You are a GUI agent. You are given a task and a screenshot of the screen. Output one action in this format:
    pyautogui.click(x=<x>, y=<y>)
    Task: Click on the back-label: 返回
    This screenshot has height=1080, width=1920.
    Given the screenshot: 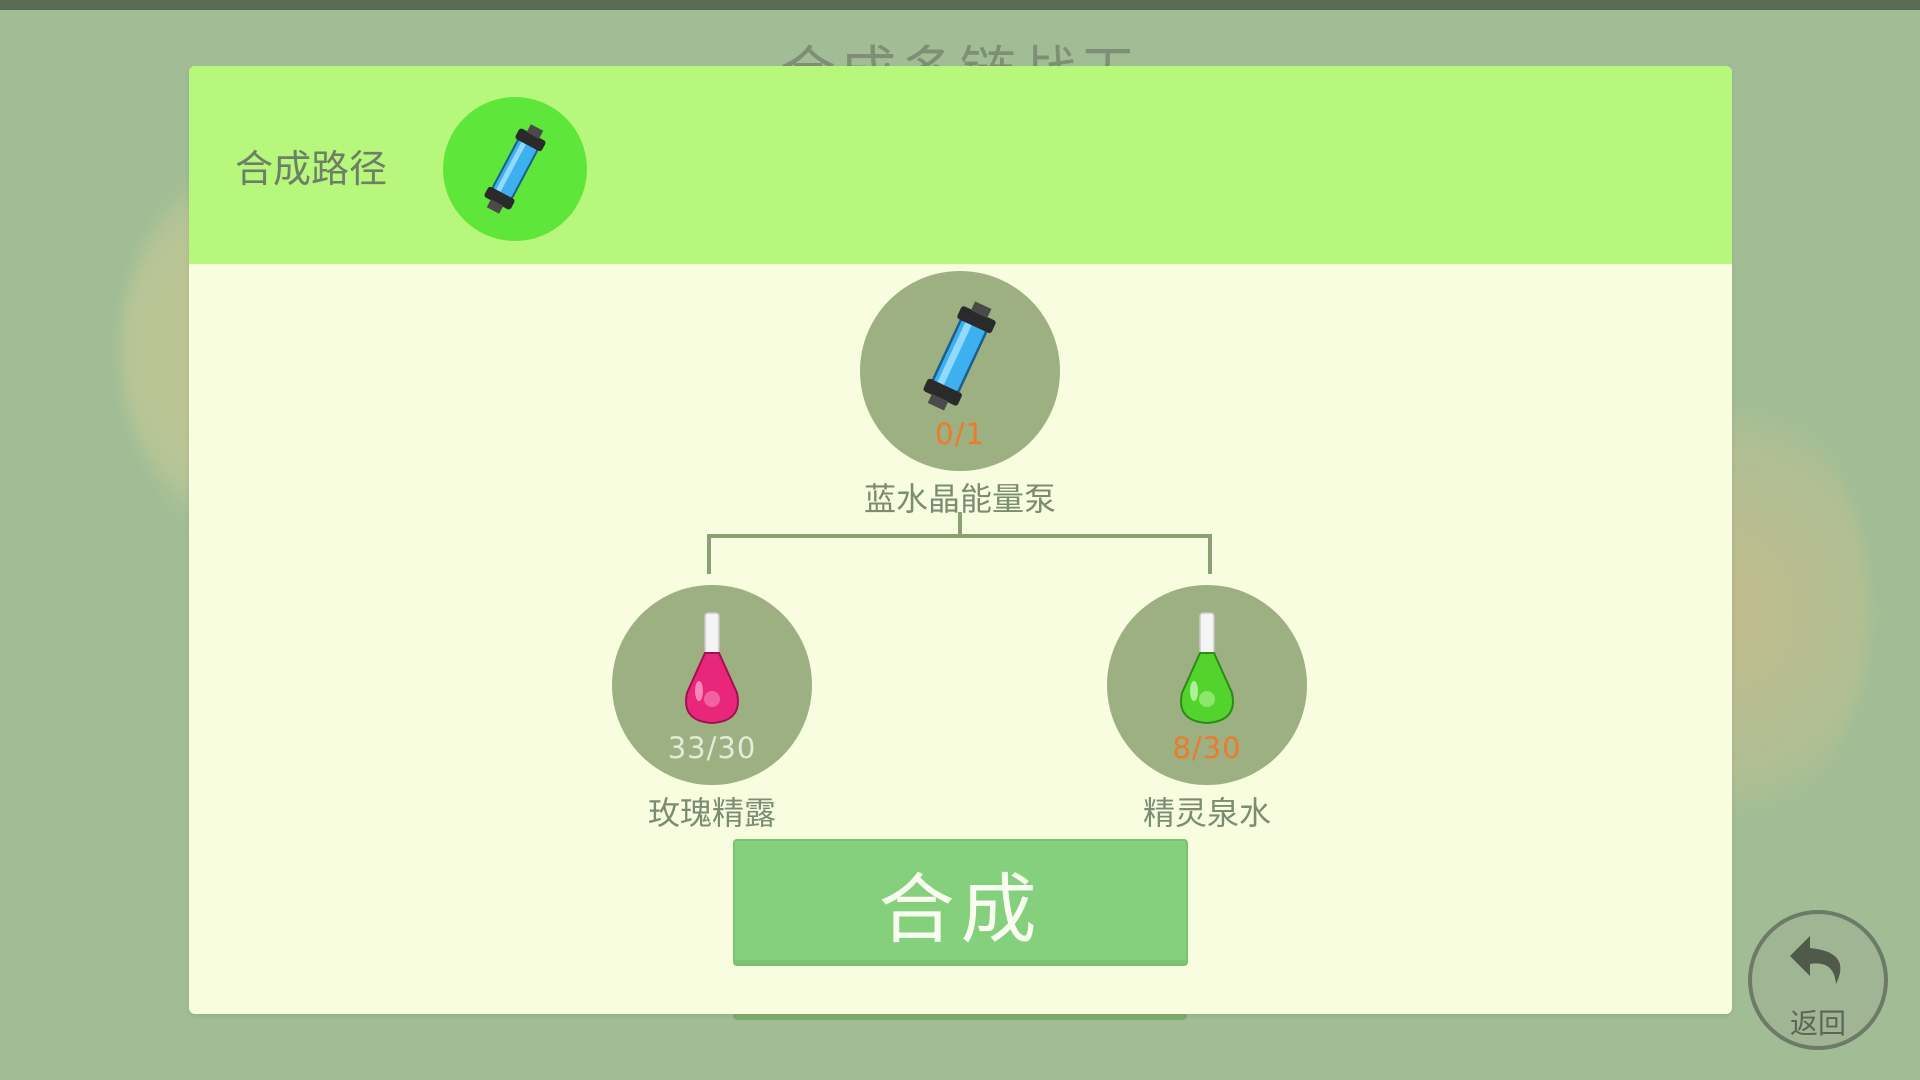 What is the action you would take?
    pyautogui.click(x=1817, y=1023)
    